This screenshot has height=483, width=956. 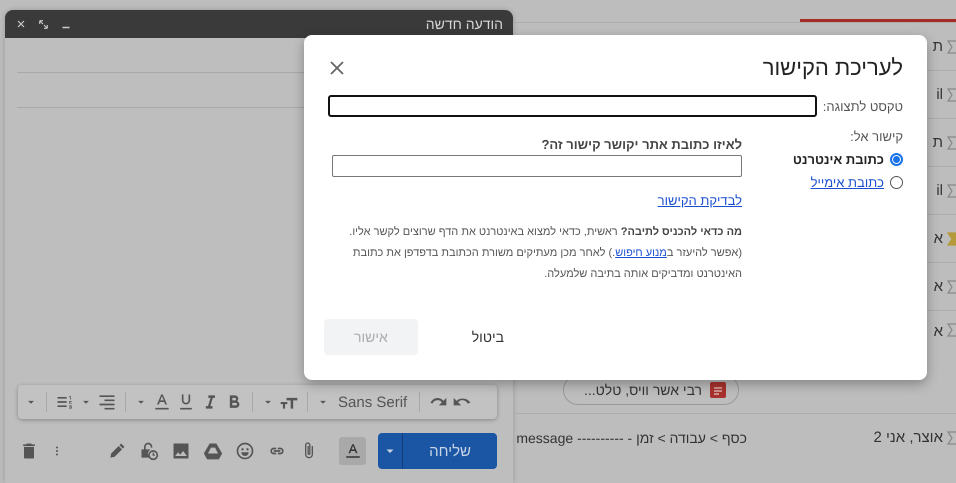 I want to click on radio-label: כתובת אימייל, so click(x=847, y=182).